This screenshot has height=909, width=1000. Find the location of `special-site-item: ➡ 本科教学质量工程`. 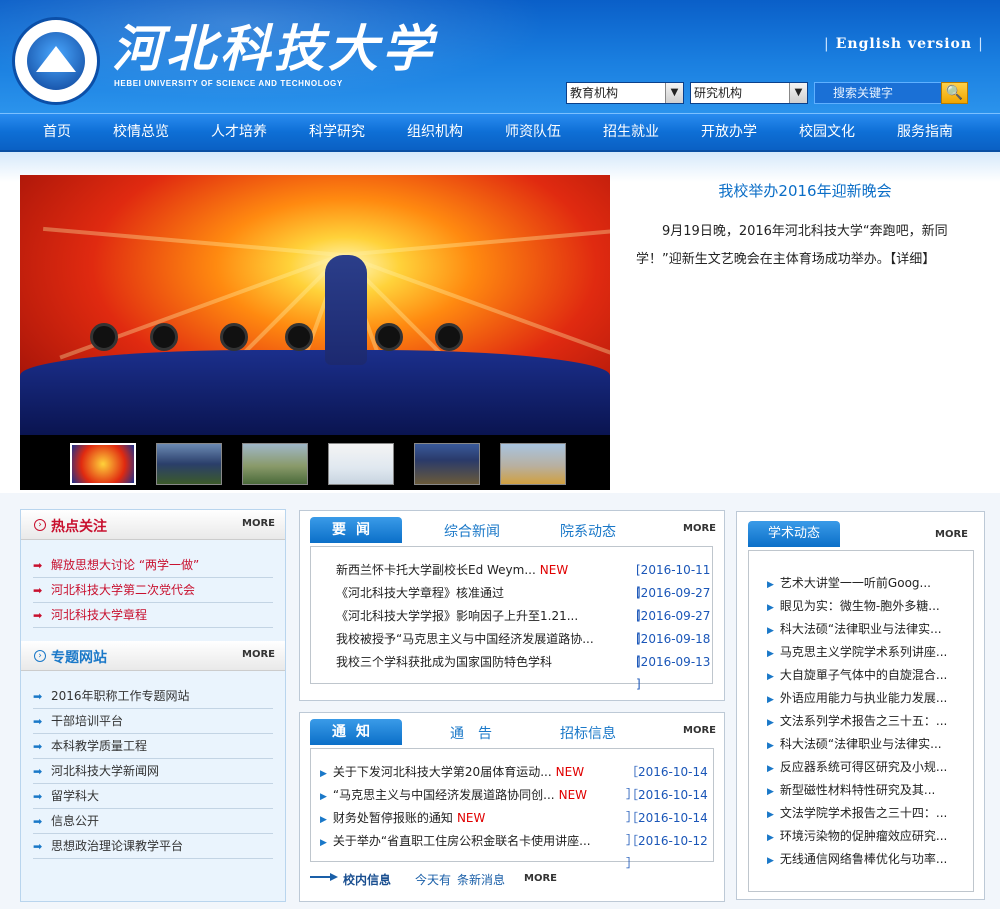

special-site-item: ➡ 本科教学质量工程 is located at coordinates (153, 746).